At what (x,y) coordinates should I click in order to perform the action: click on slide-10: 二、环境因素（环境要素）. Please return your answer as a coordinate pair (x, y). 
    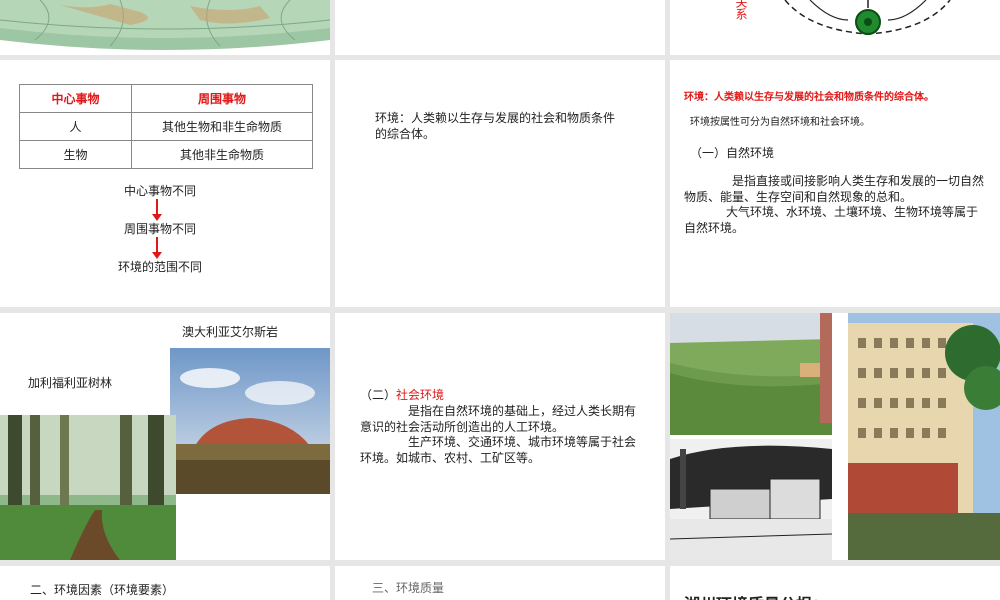
    Looking at the image, I should click on (165, 583).